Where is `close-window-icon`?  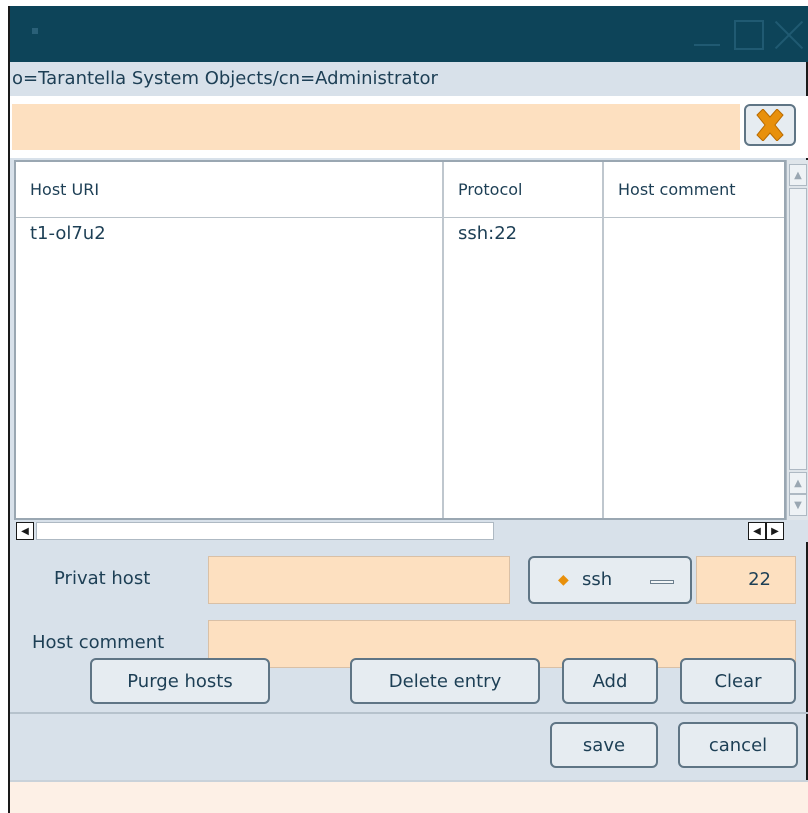 close-window-icon is located at coordinates (789, 35).